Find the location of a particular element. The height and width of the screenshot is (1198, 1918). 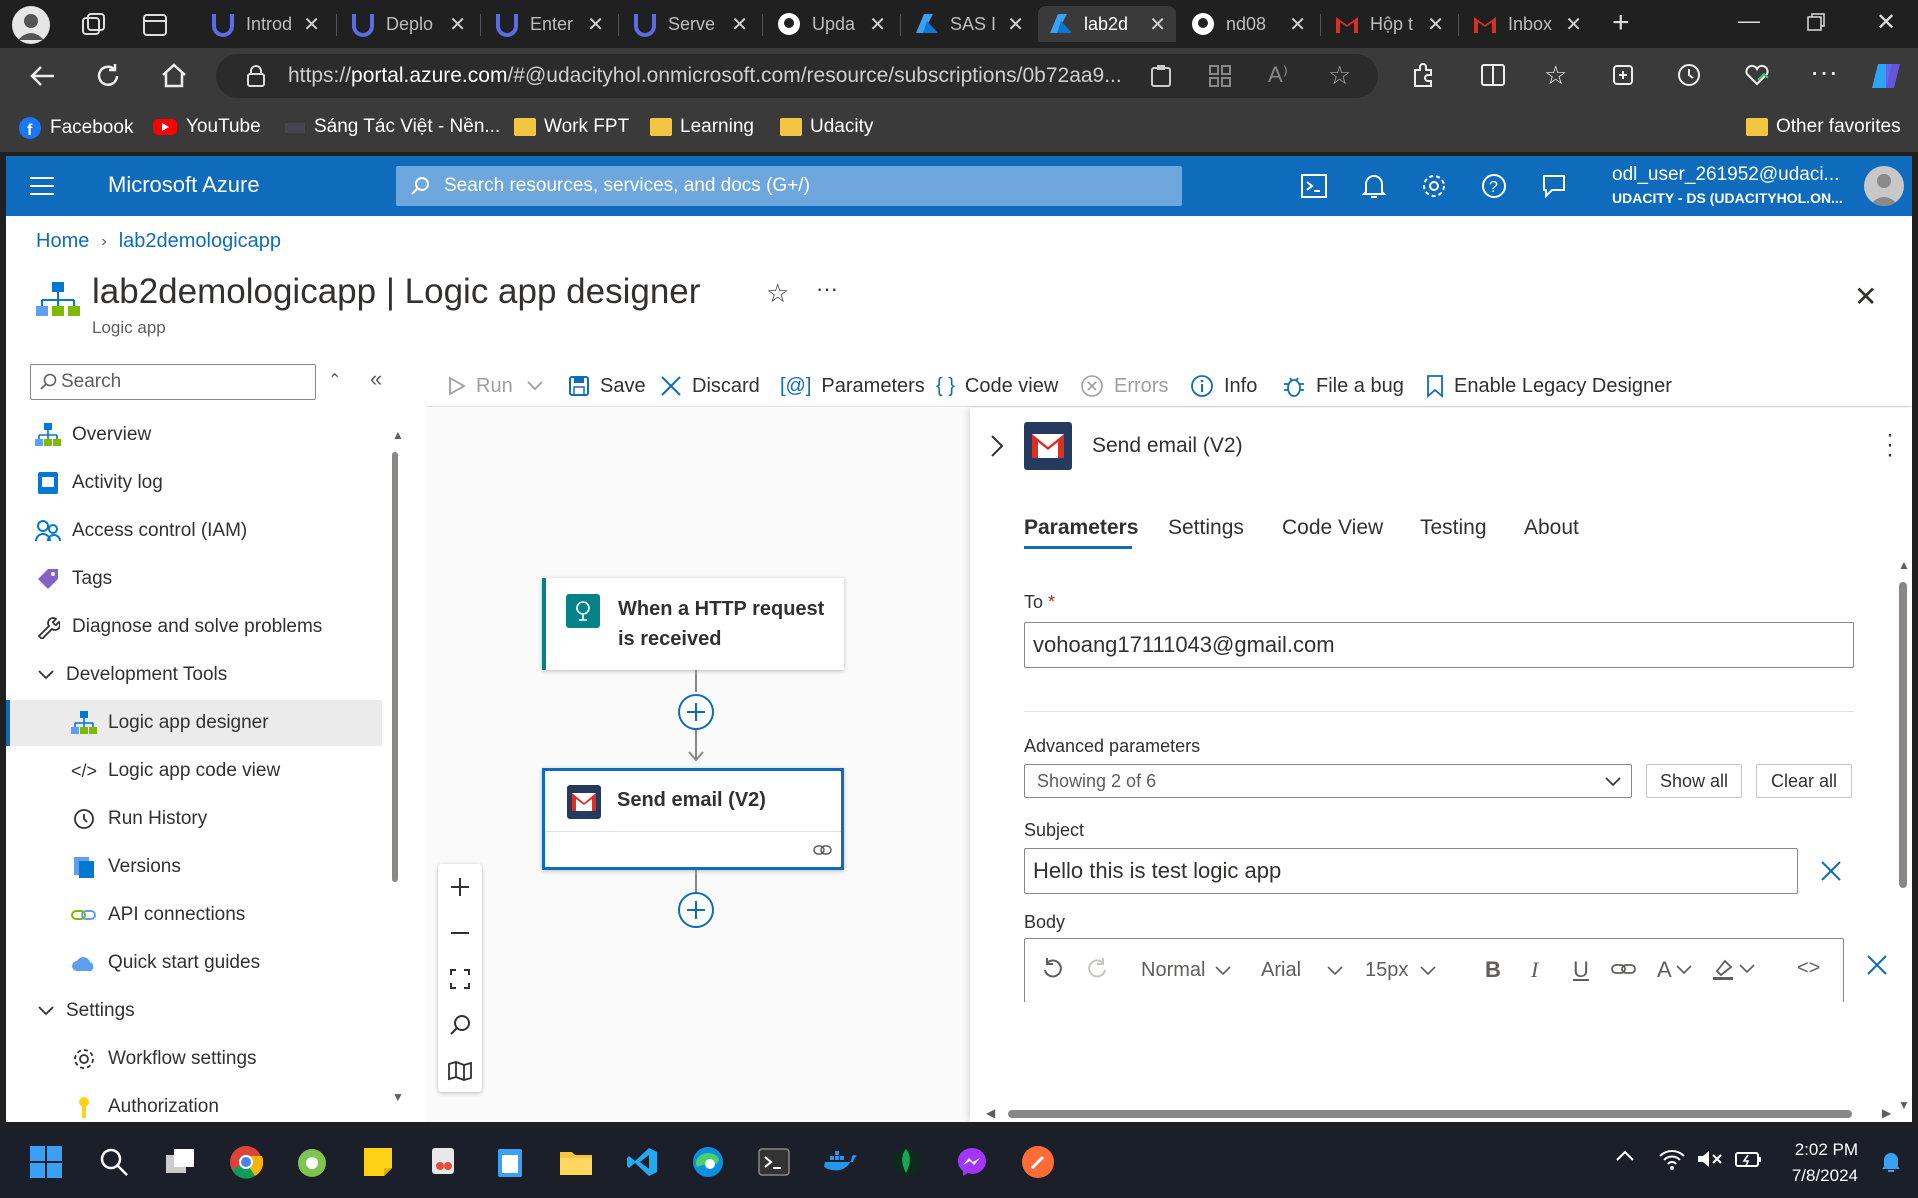

refresh-icon is located at coordinates (108, 76).